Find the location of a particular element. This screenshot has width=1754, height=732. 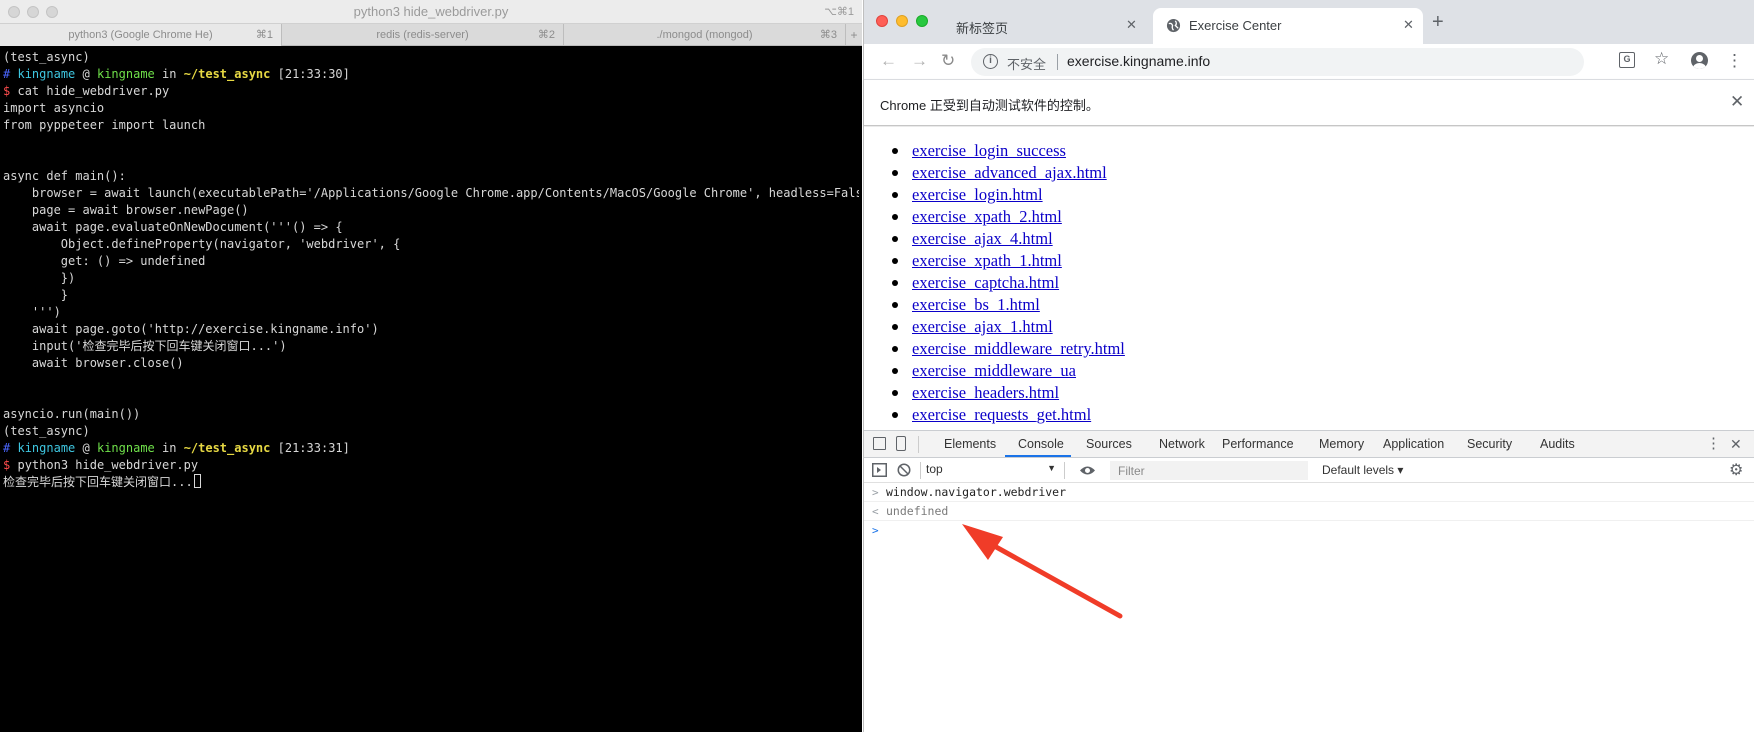

clear-console-icon is located at coordinates (904, 470).